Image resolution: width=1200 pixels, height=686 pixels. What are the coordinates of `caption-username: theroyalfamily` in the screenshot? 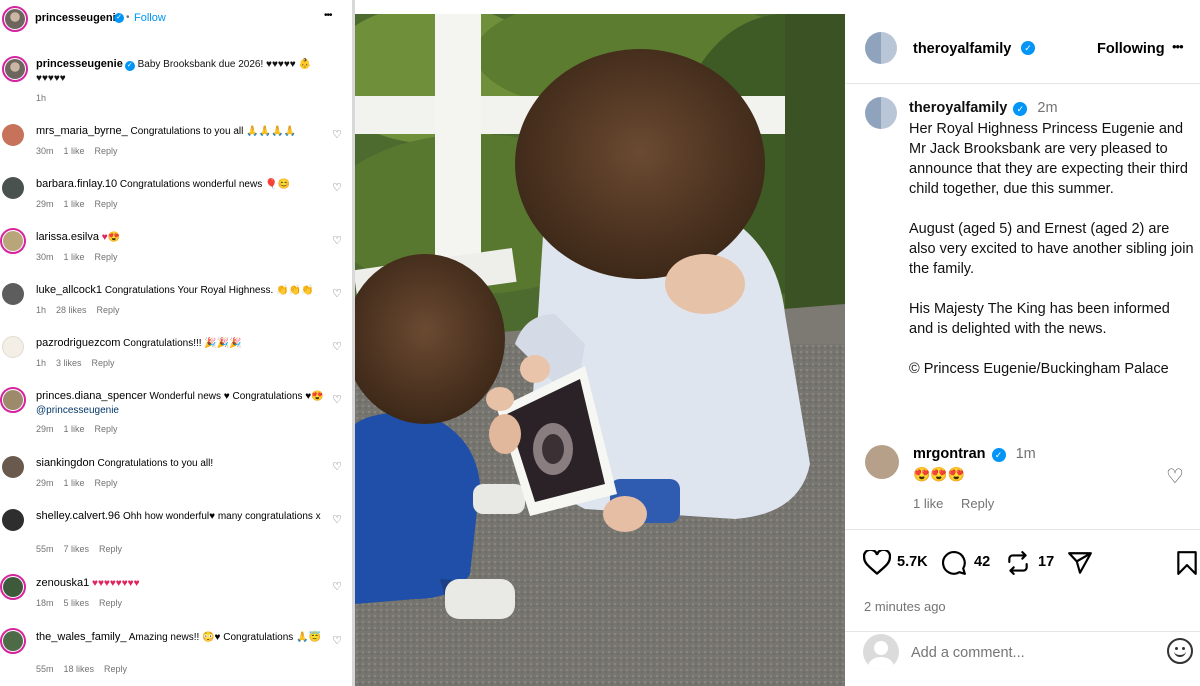 It's located at (958, 108).